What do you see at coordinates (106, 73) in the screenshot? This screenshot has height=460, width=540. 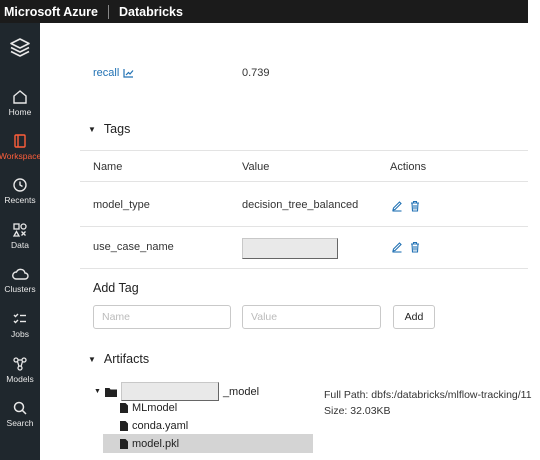 I see `metric-name: recall` at bounding box center [106, 73].